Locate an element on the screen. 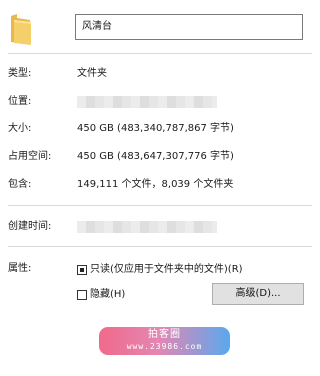 This screenshot has width=320, height=376. created-label: 创建时间: is located at coordinates (30, 226).